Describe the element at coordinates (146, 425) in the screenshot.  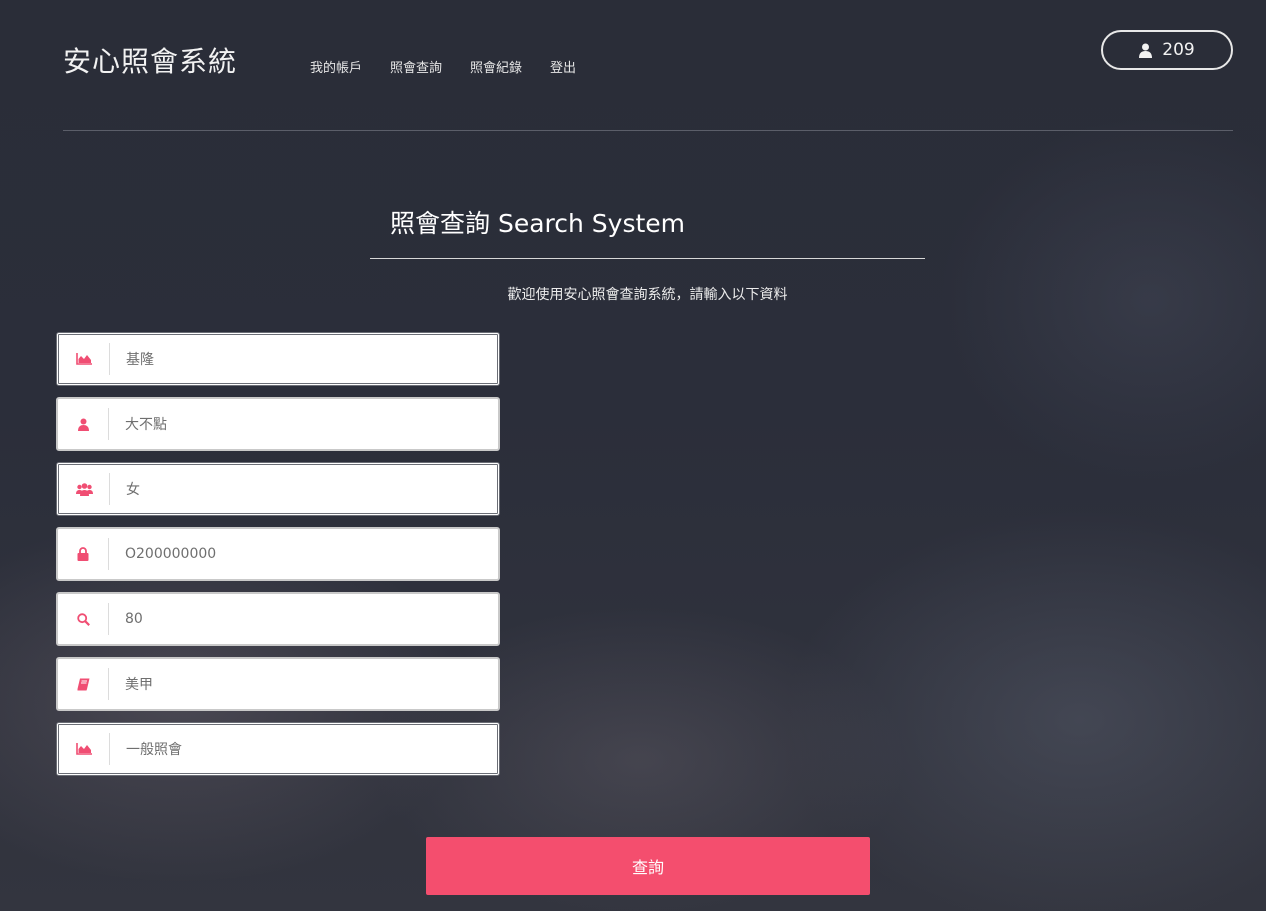
I see `name-value: 大不點` at that location.